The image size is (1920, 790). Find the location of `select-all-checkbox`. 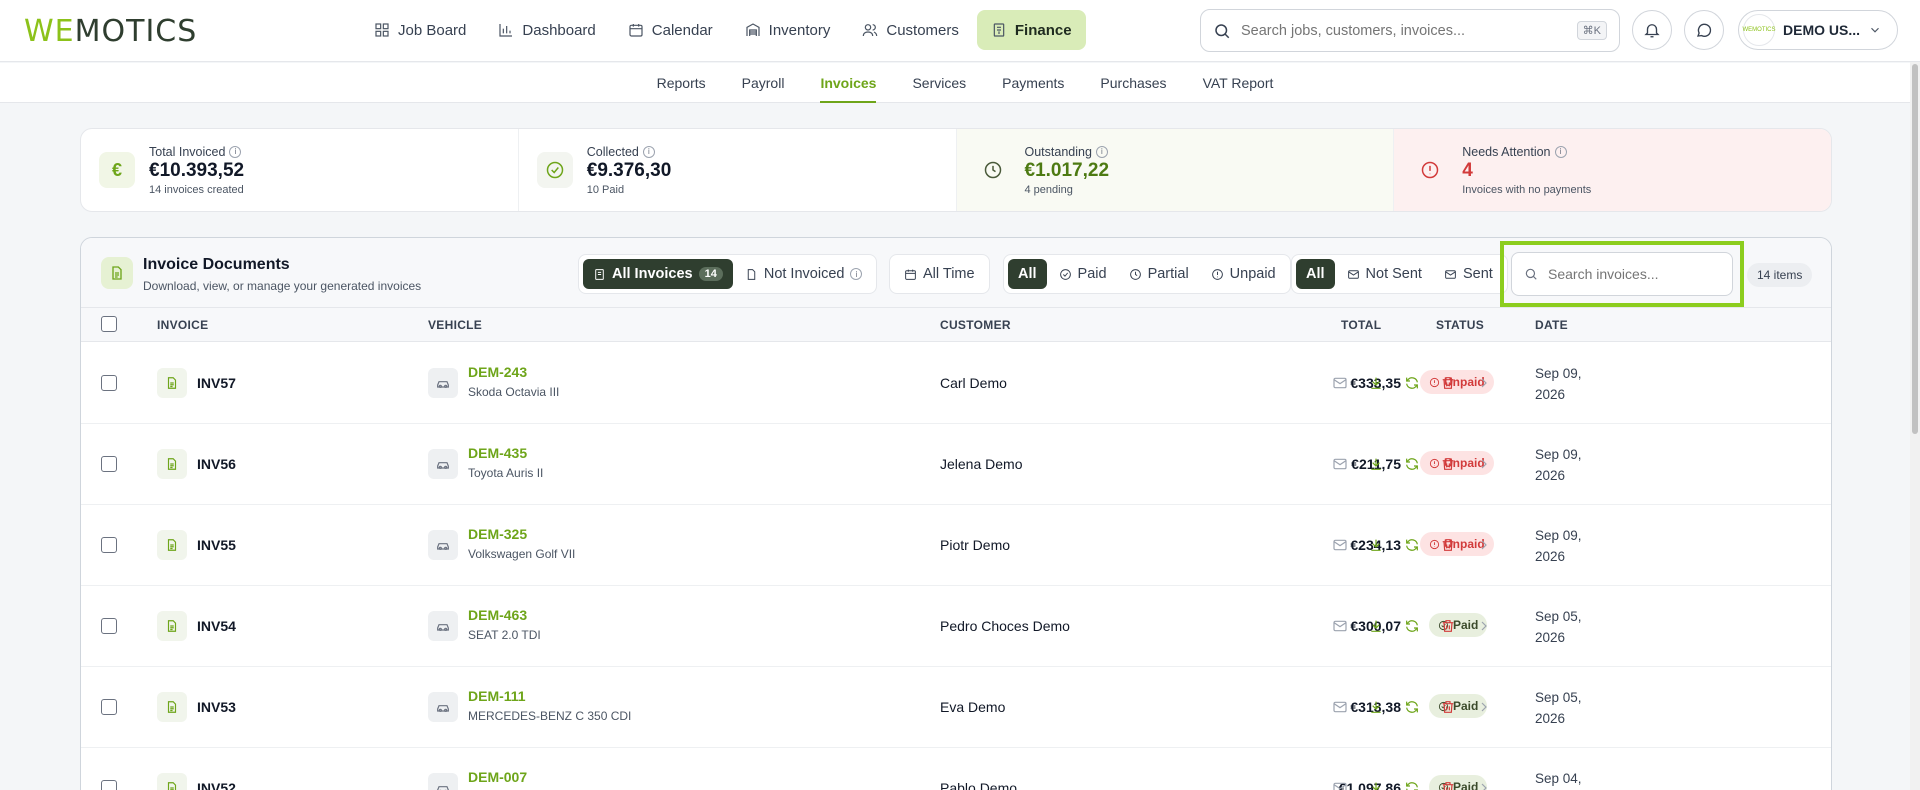

select-all-checkbox is located at coordinates (109, 324).